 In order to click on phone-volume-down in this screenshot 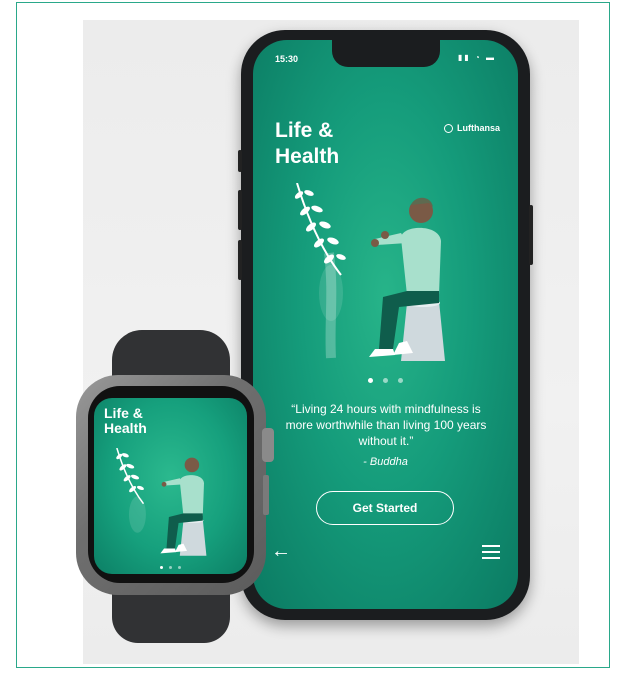, I will do `click(240, 260)`.